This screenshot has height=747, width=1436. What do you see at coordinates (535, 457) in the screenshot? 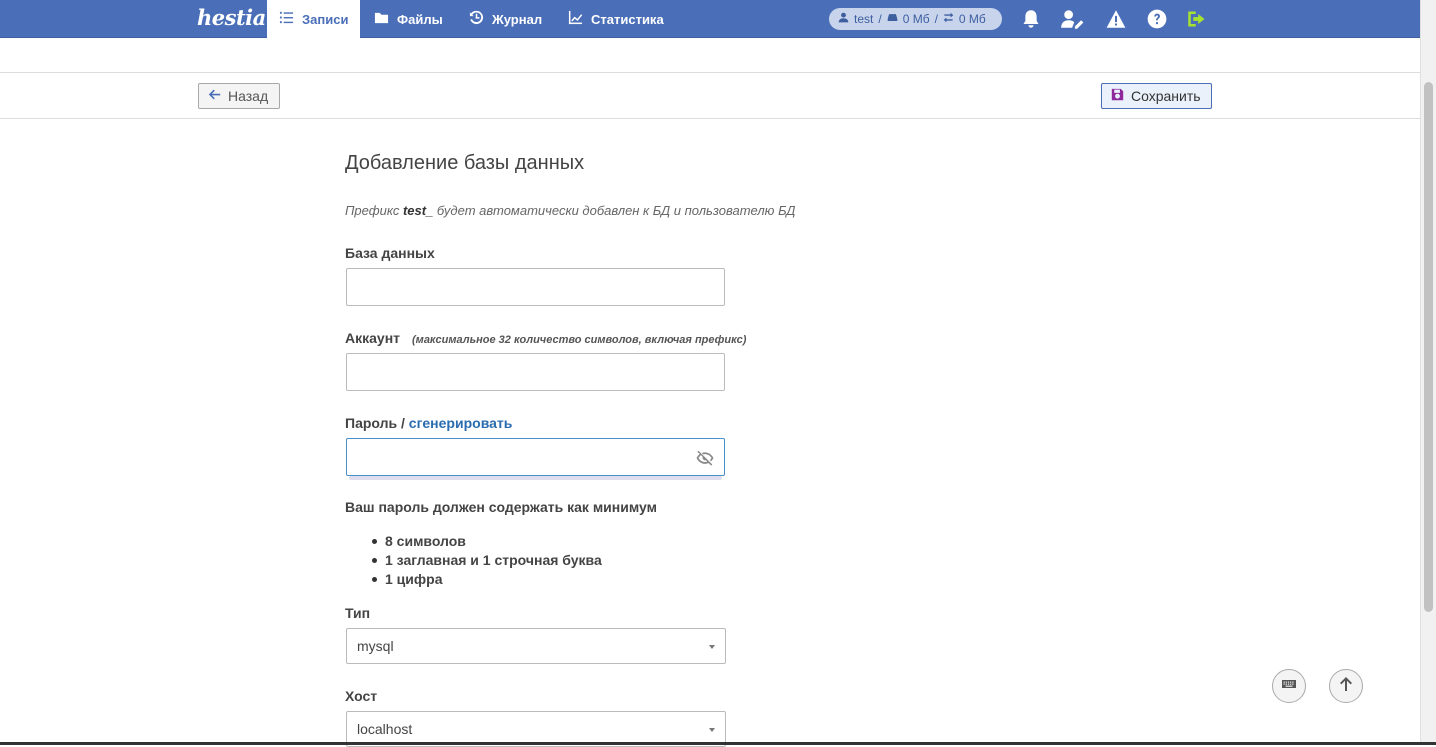
I see `password-input` at bounding box center [535, 457].